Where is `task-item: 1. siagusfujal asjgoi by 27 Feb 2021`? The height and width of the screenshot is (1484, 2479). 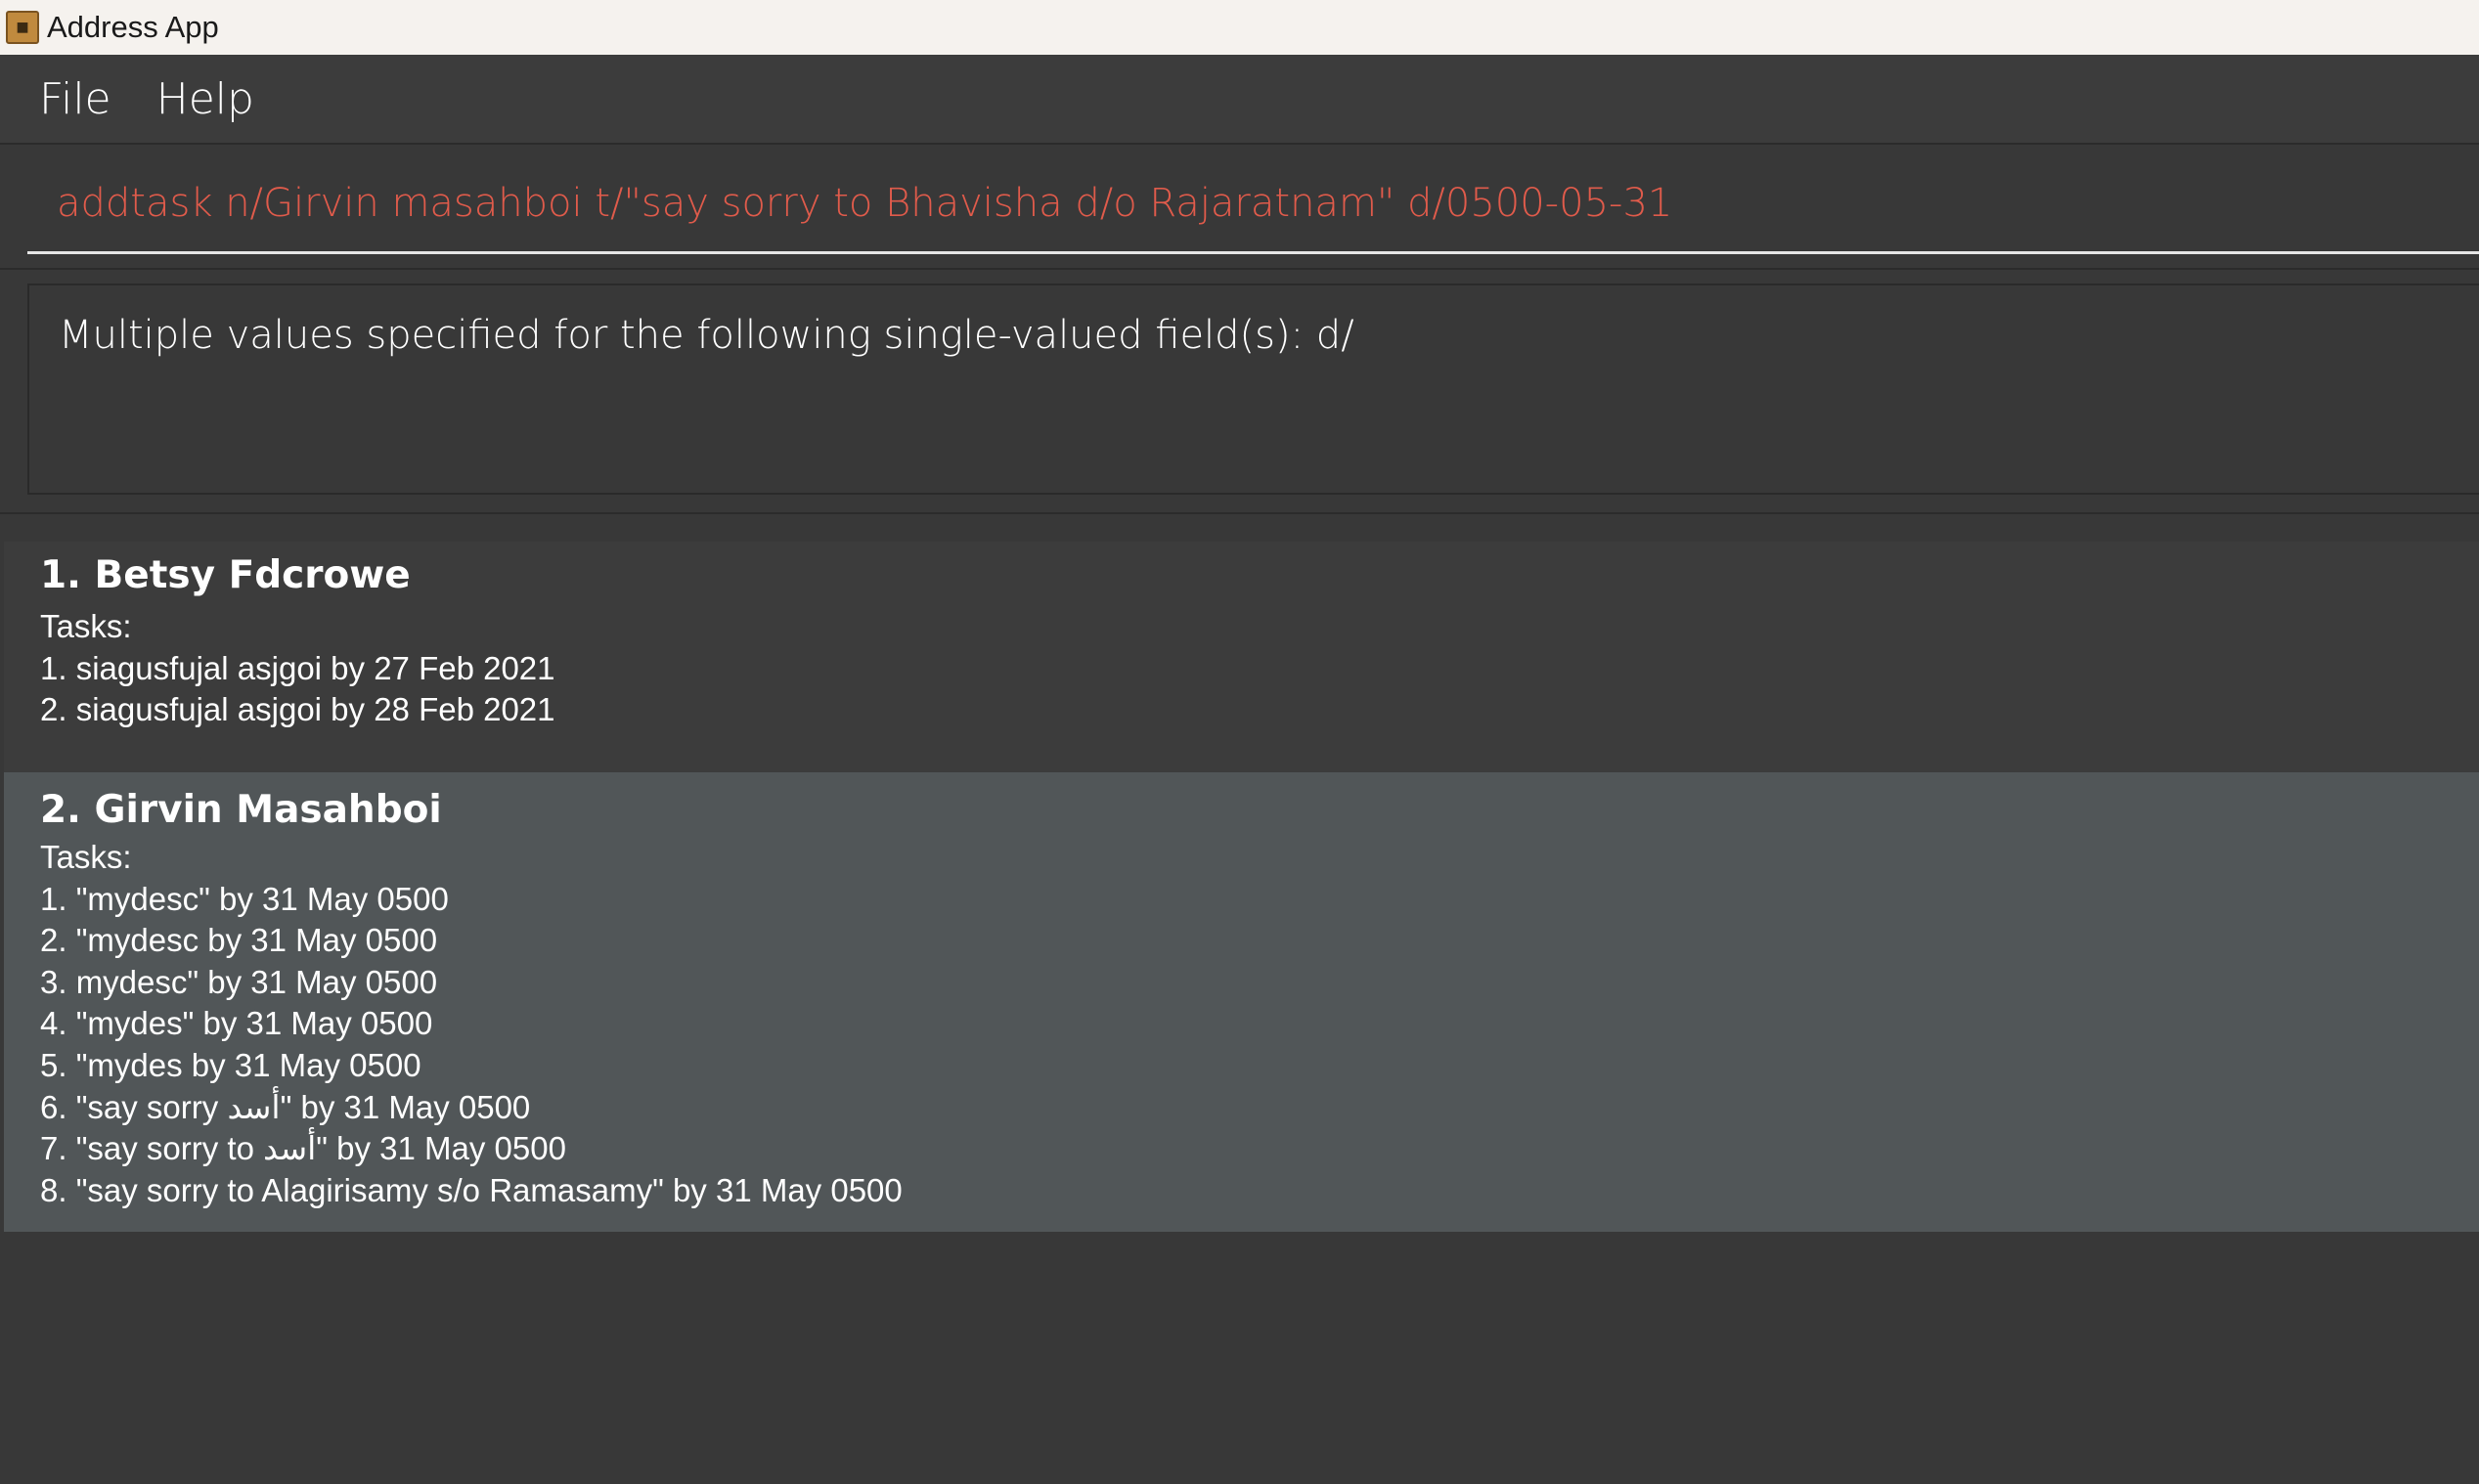 task-item: 1. siagusfujal asjgoi by 27 Feb 2021 is located at coordinates (297, 667).